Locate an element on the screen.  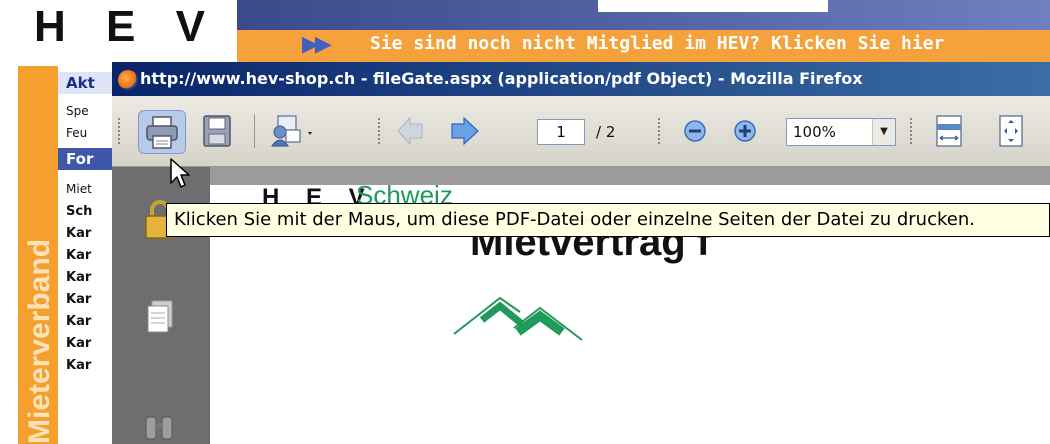
side-nav: Akt Spe Feu For Miet Sch Kar Kar Kar Kar Kar Kar Kar is located at coordinates (88, 255).